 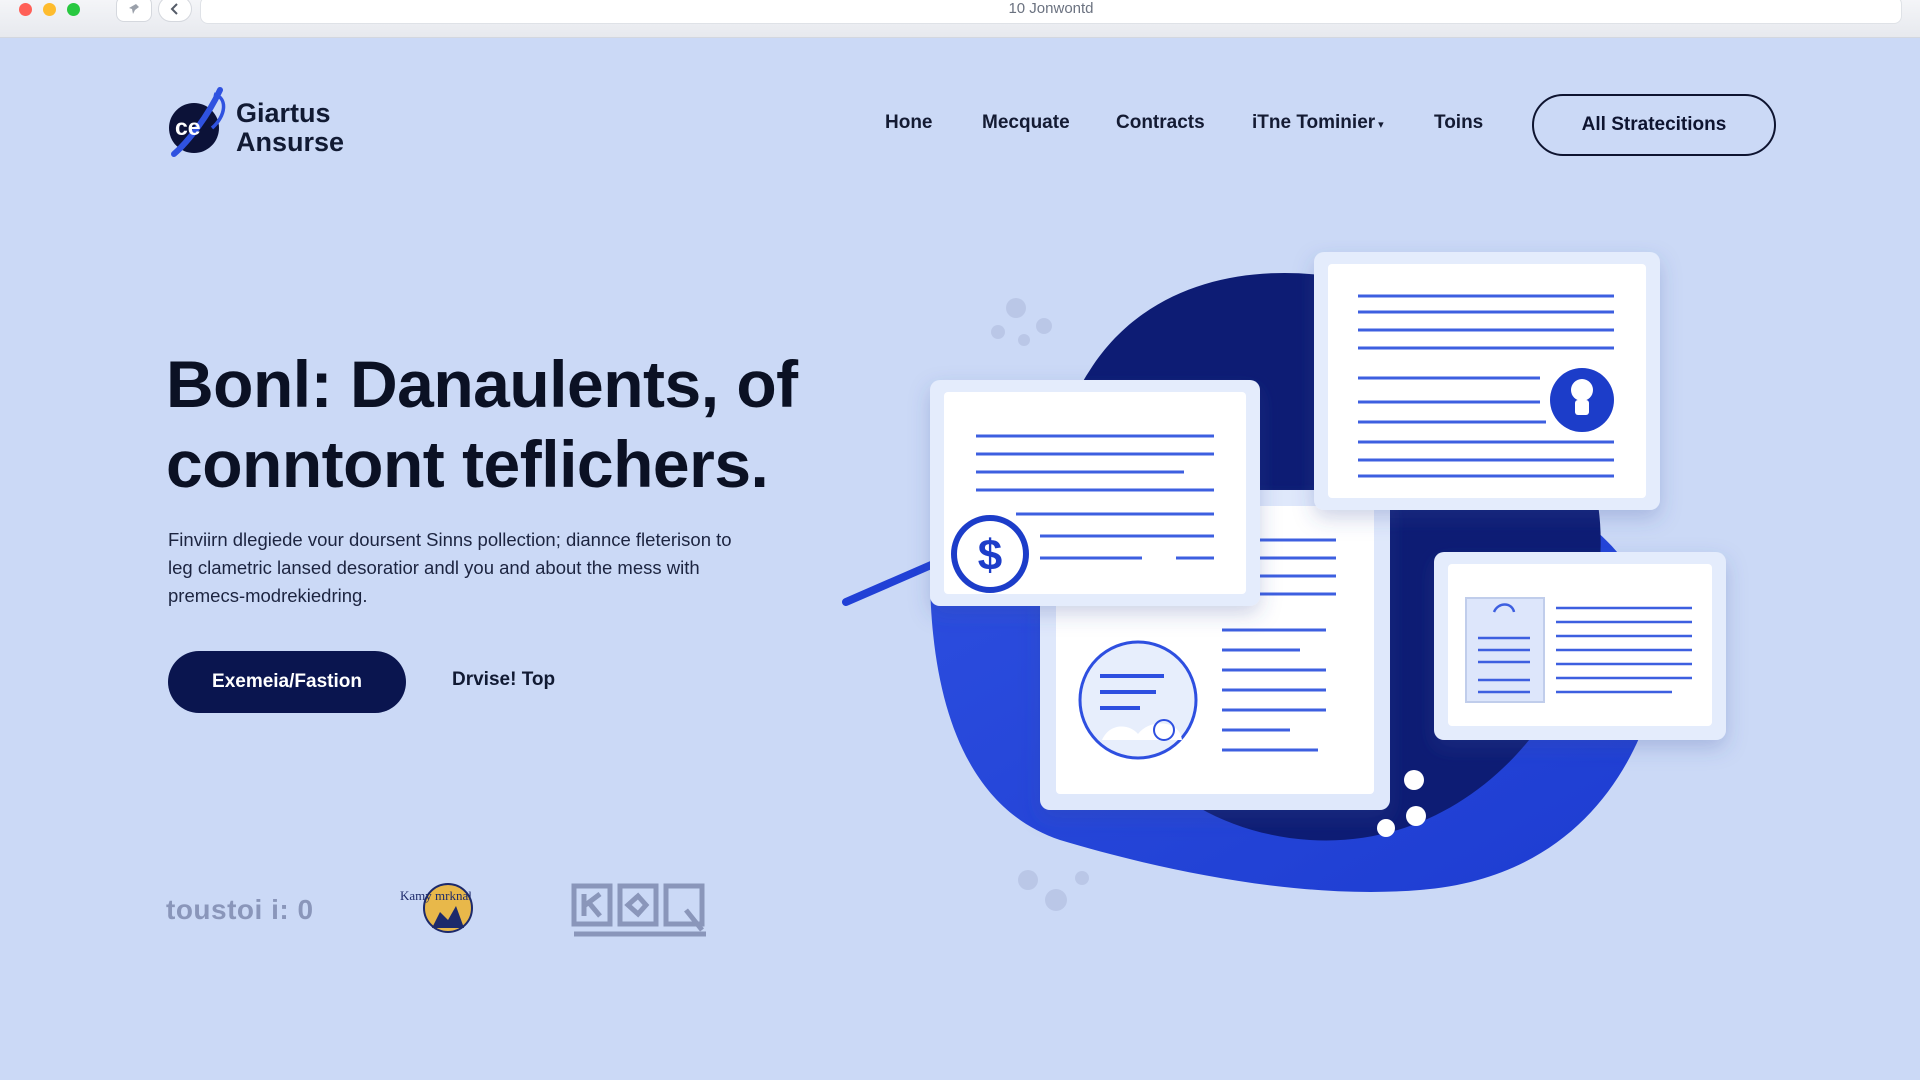 I want to click on browser-toolbar: 10 Jonwontd, so click(x=960, y=19).